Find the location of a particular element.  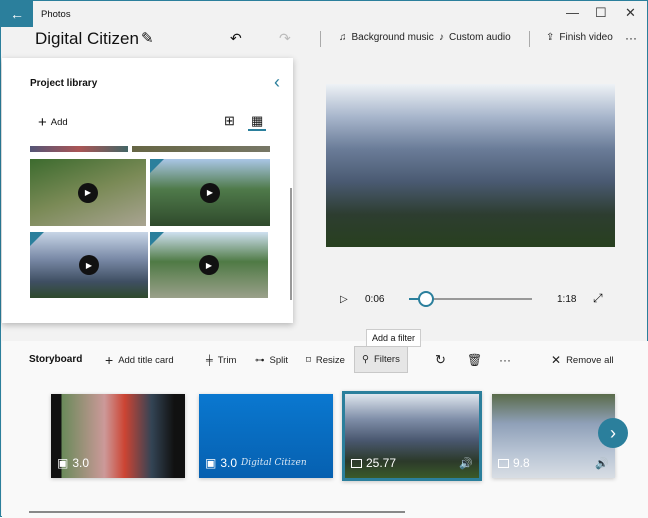

back-button: ← is located at coordinates (17, 14).